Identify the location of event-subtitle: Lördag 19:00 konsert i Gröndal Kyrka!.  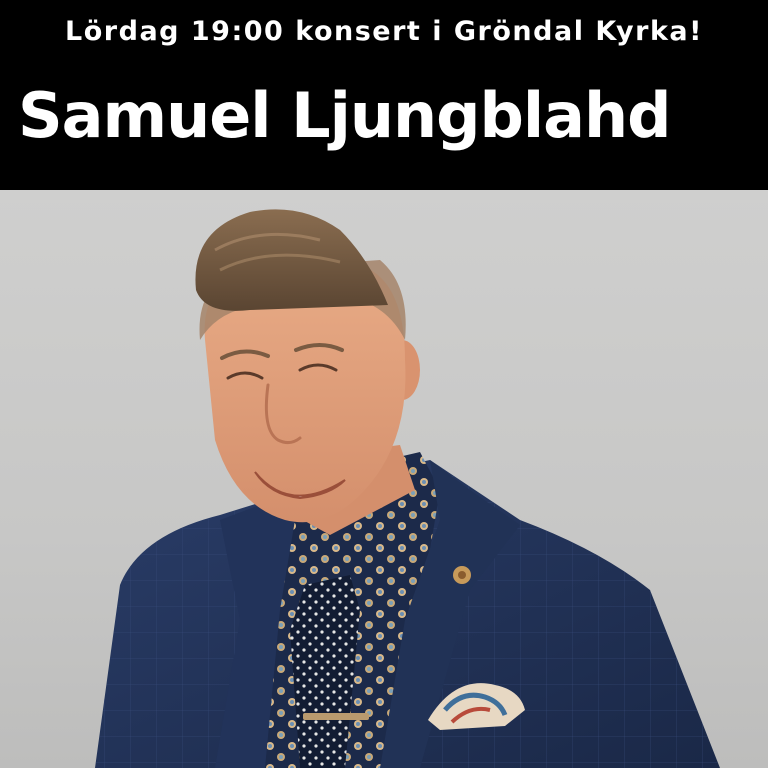
(384, 31).